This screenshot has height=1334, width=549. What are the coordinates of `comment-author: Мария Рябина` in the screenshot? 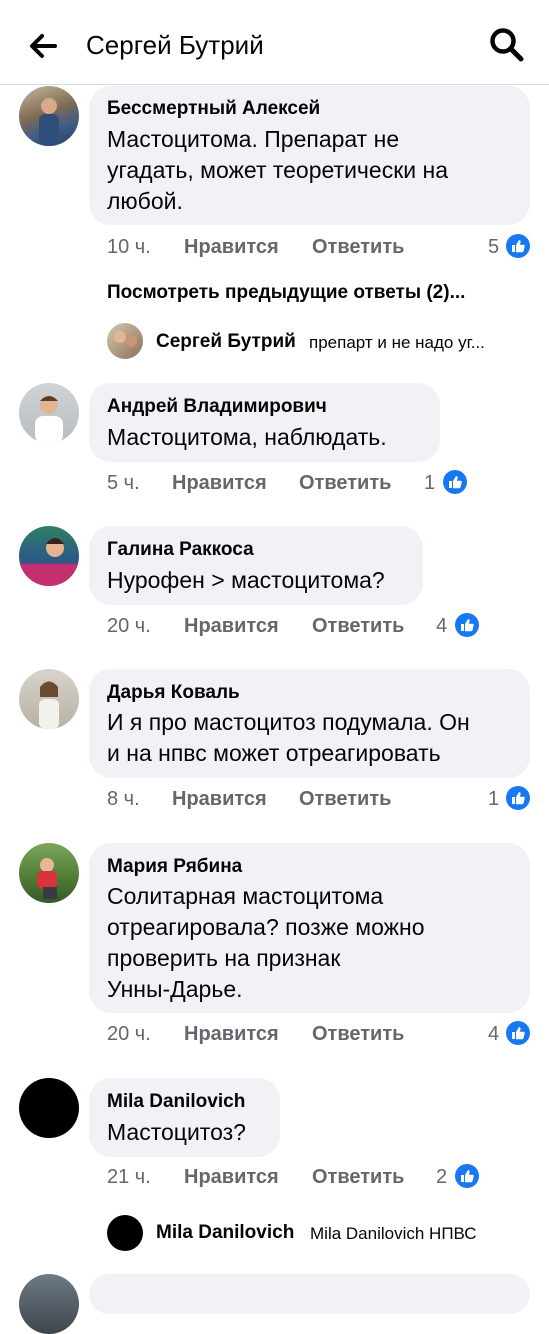 It's located at (174, 867).